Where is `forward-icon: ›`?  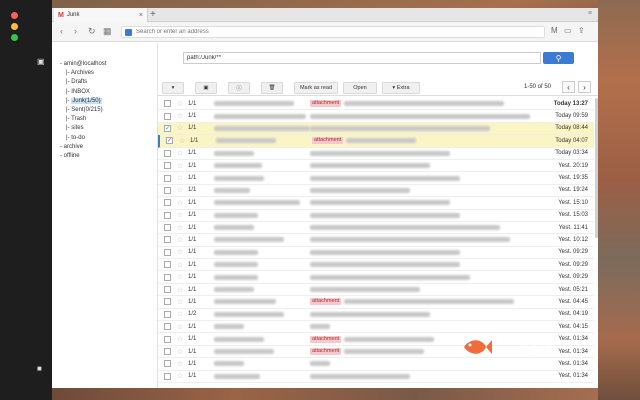 forward-icon: › is located at coordinates (75, 31).